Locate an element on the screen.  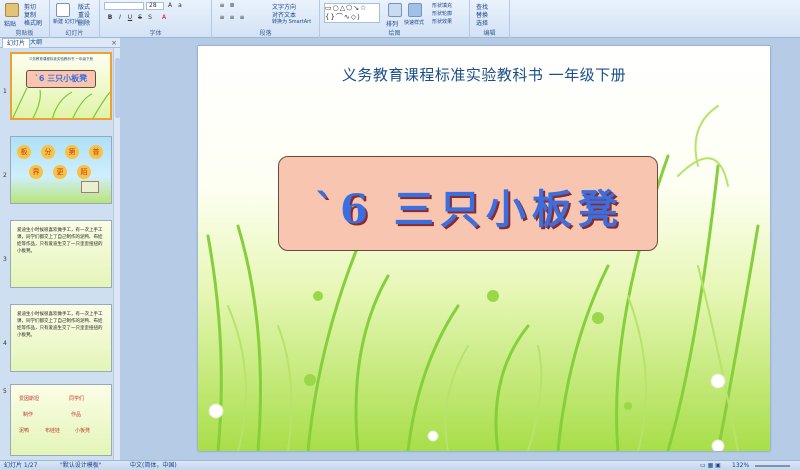
thumb-5-word: 爱因斯坦 is located at coordinates (29, 399).